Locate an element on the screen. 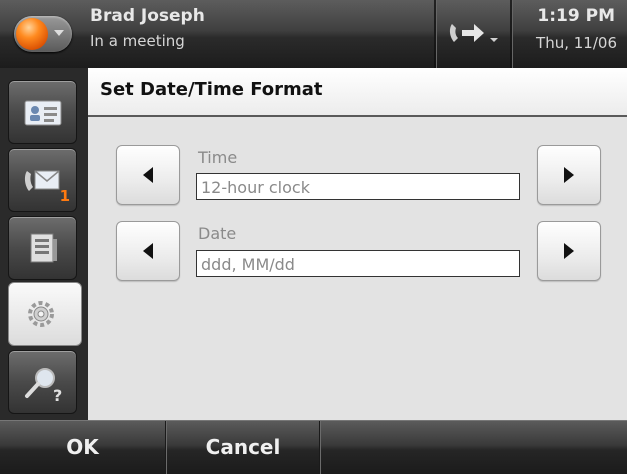  user-status: In a meeting is located at coordinates (137, 41).